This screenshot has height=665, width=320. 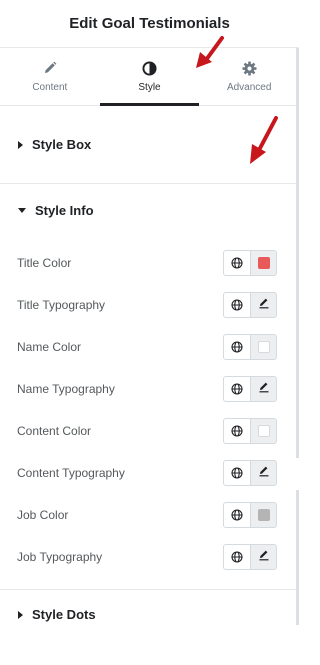 What do you see at coordinates (44, 263) in the screenshot?
I see `control-label: Title Color` at bounding box center [44, 263].